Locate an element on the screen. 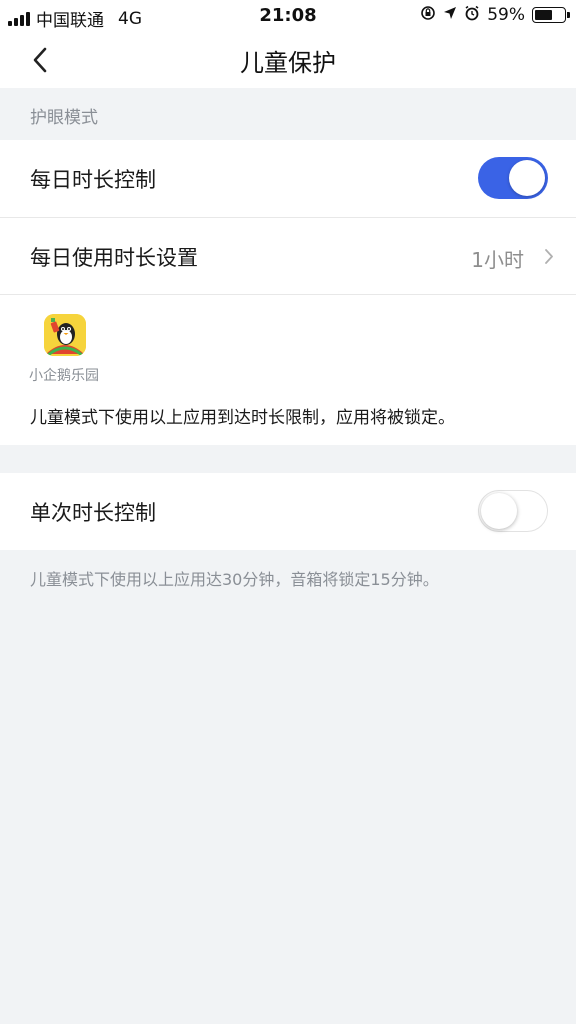 Image resolution: width=576 pixels, height=1024 pixels. single-control-label: 单次时长控制 is located at coordinates (93, 513).